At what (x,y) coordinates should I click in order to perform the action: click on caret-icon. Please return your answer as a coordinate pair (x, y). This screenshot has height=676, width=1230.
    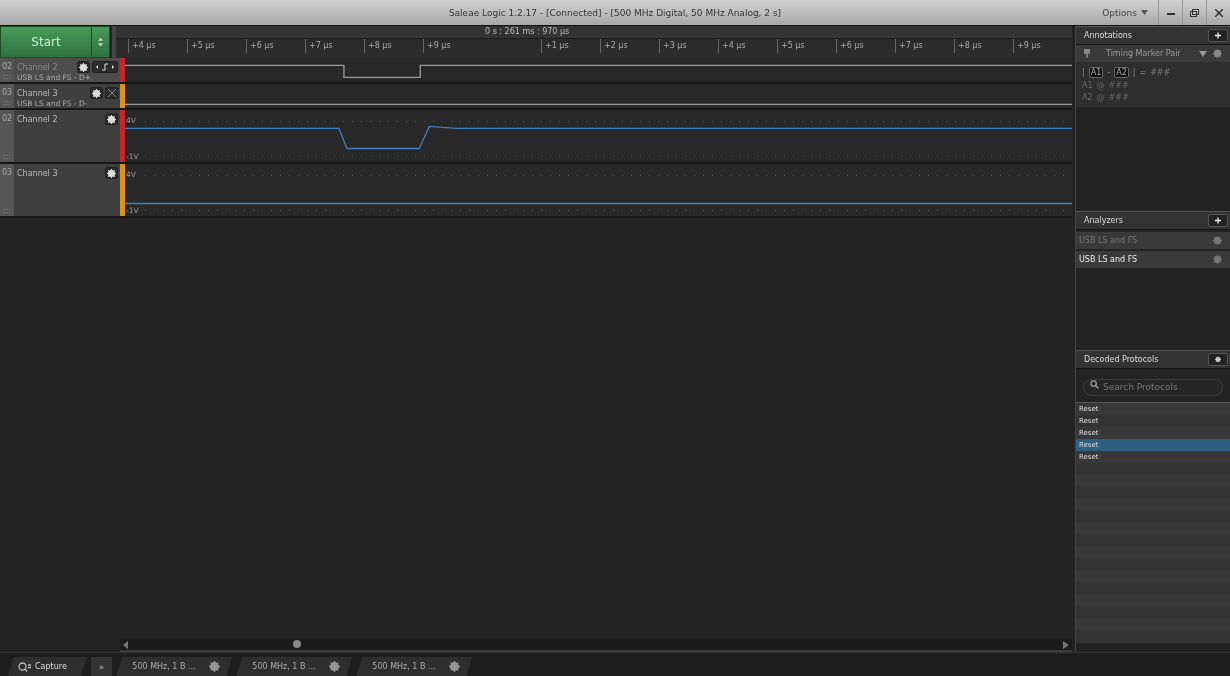
    Looking at the image, I should click on (1144, 12).